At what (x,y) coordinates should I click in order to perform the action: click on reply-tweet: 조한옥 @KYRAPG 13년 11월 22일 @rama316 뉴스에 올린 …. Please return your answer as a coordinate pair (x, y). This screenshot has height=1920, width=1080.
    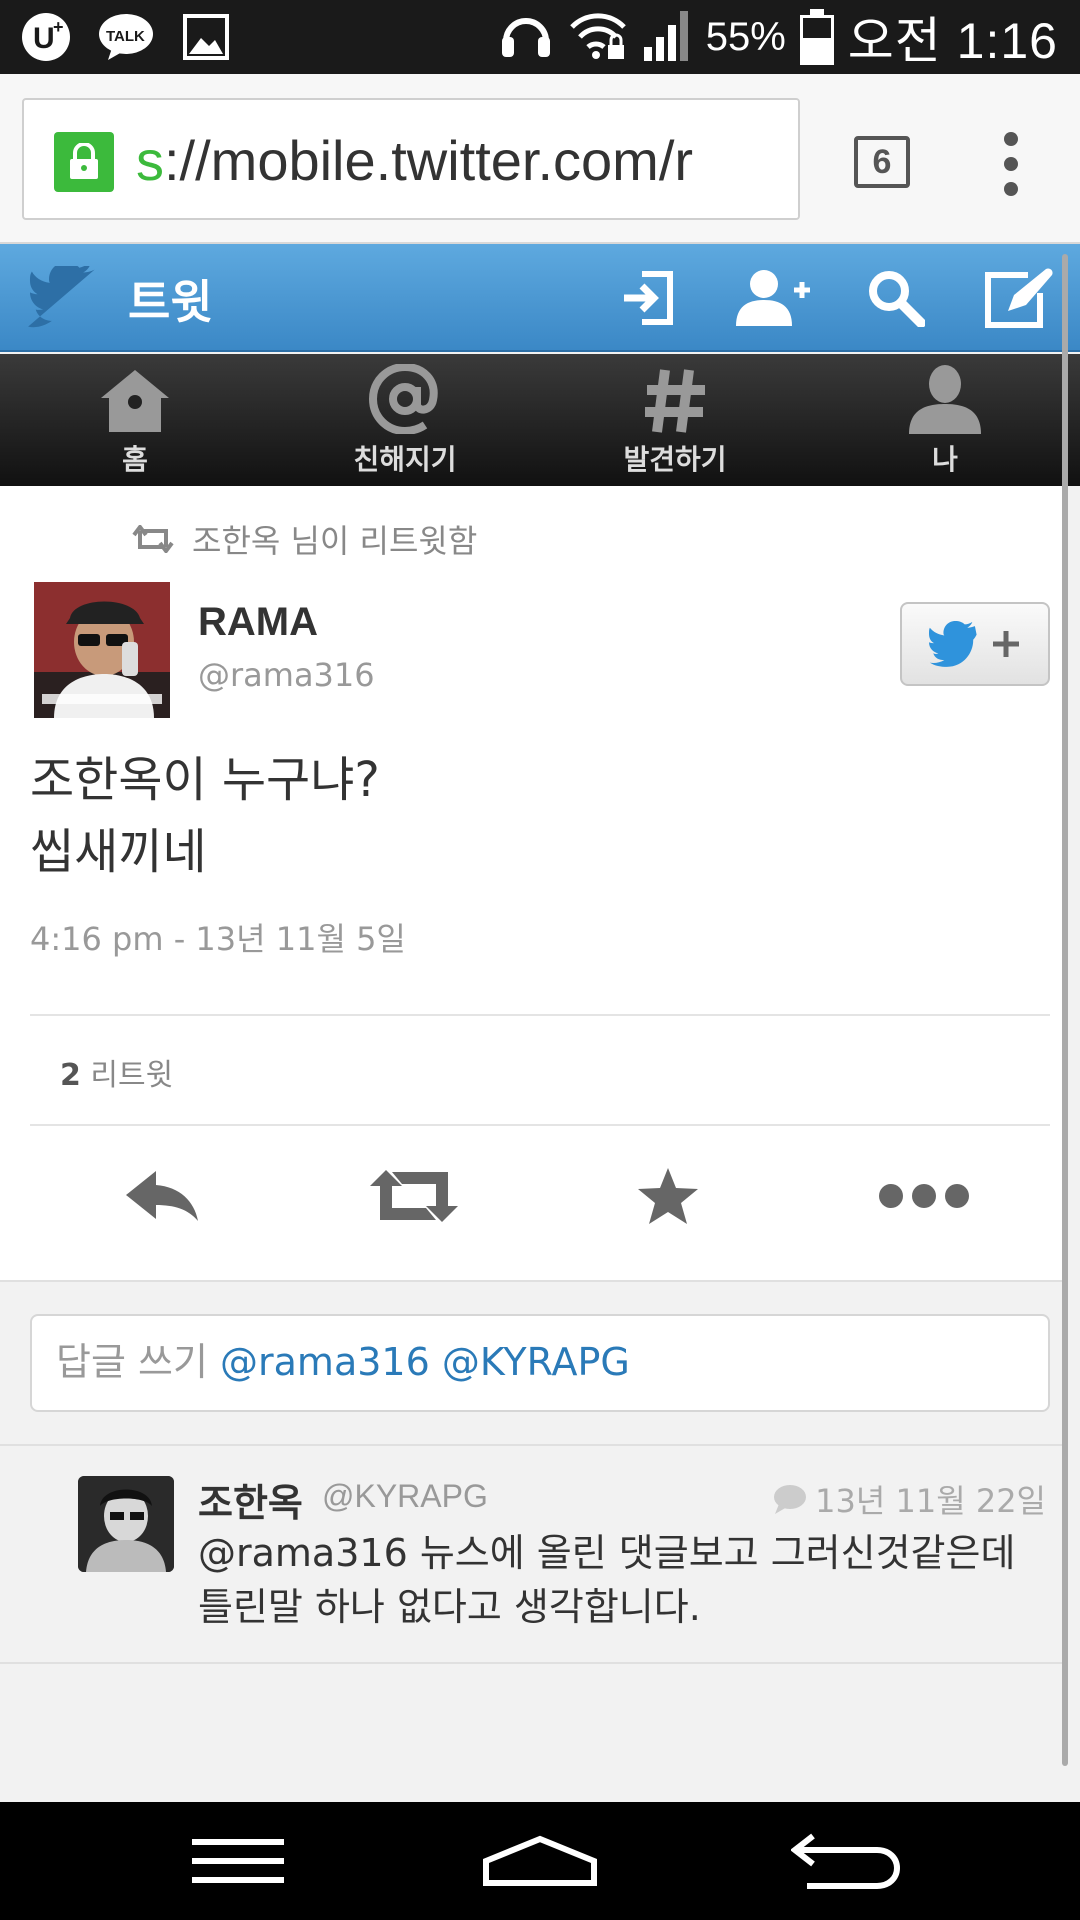
    Looking at the image, I should click on (532, 1554).